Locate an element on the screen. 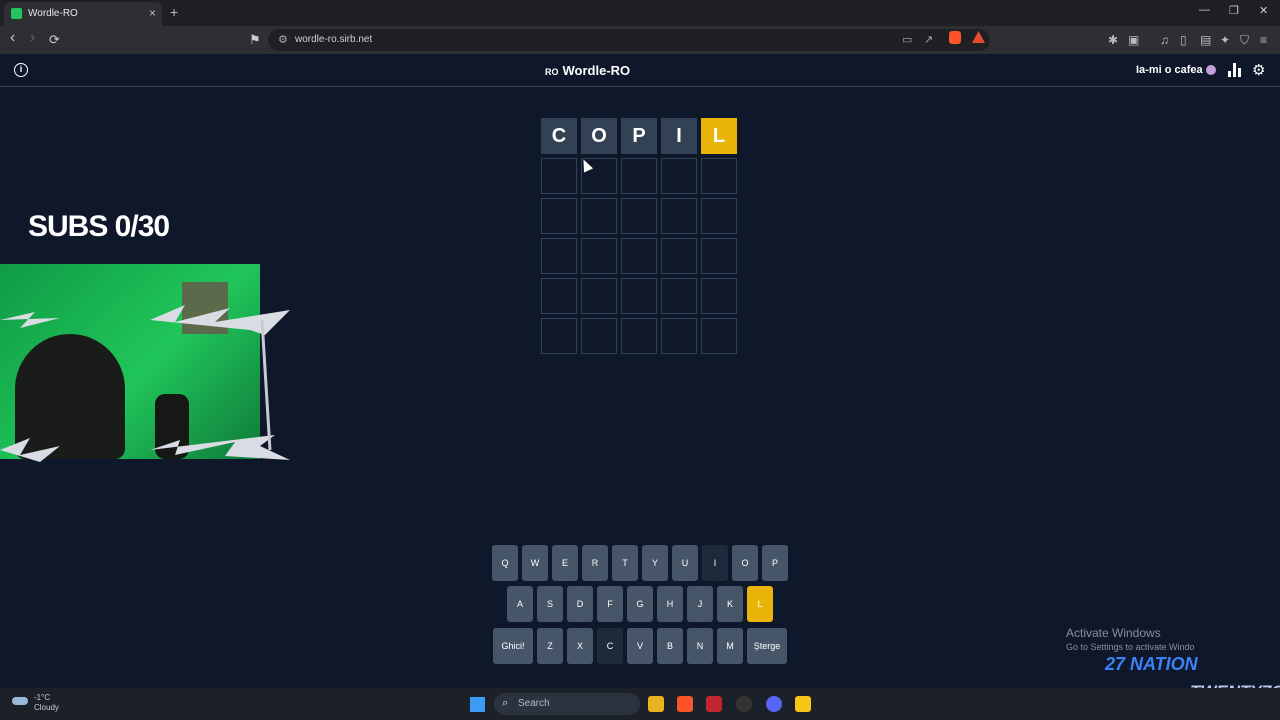  wordle-favicon-icon is located at coordinates (16, 13).